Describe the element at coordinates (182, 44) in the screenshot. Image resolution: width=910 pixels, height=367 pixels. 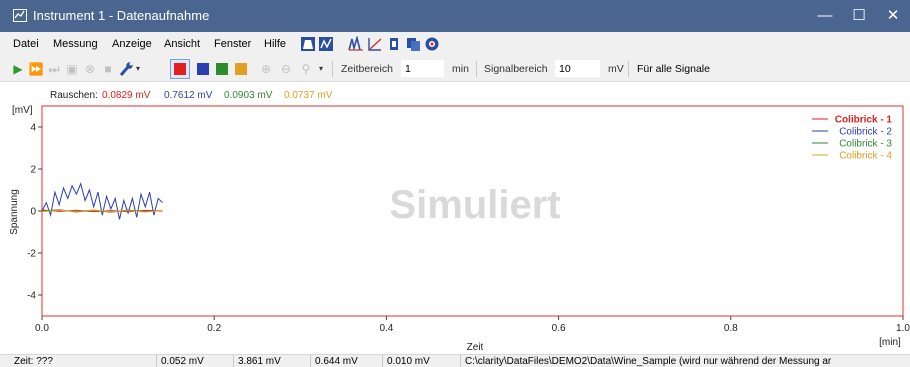
I see `menu-ansicht: Ansicht` at that location.